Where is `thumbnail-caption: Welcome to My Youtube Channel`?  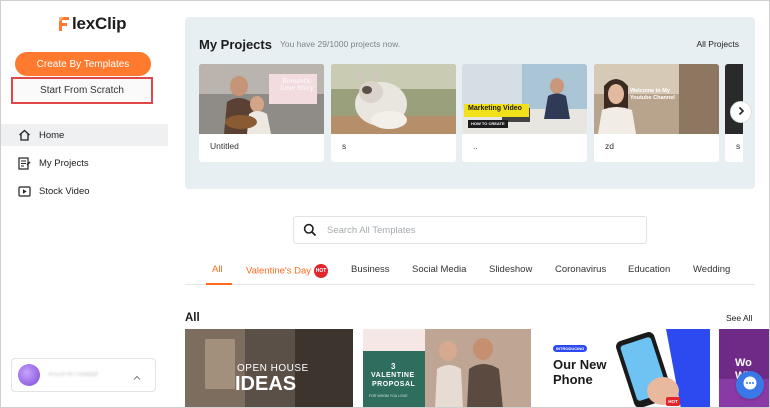
thumbnail-caption: Welcome to My Youtube Channel is located at coordinates (652, 94).